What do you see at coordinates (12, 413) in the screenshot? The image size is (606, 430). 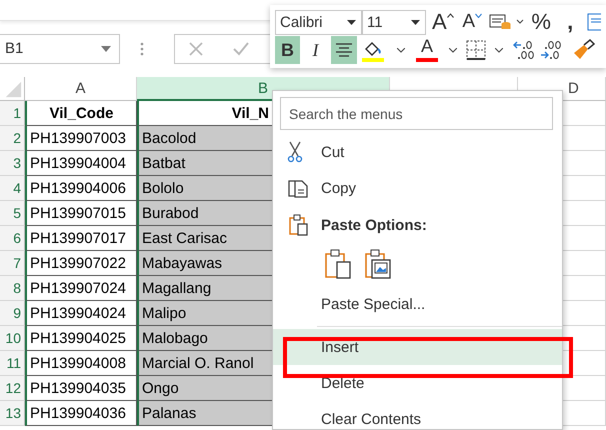 I see `row-header: 13` at bounding box center [12, 413].